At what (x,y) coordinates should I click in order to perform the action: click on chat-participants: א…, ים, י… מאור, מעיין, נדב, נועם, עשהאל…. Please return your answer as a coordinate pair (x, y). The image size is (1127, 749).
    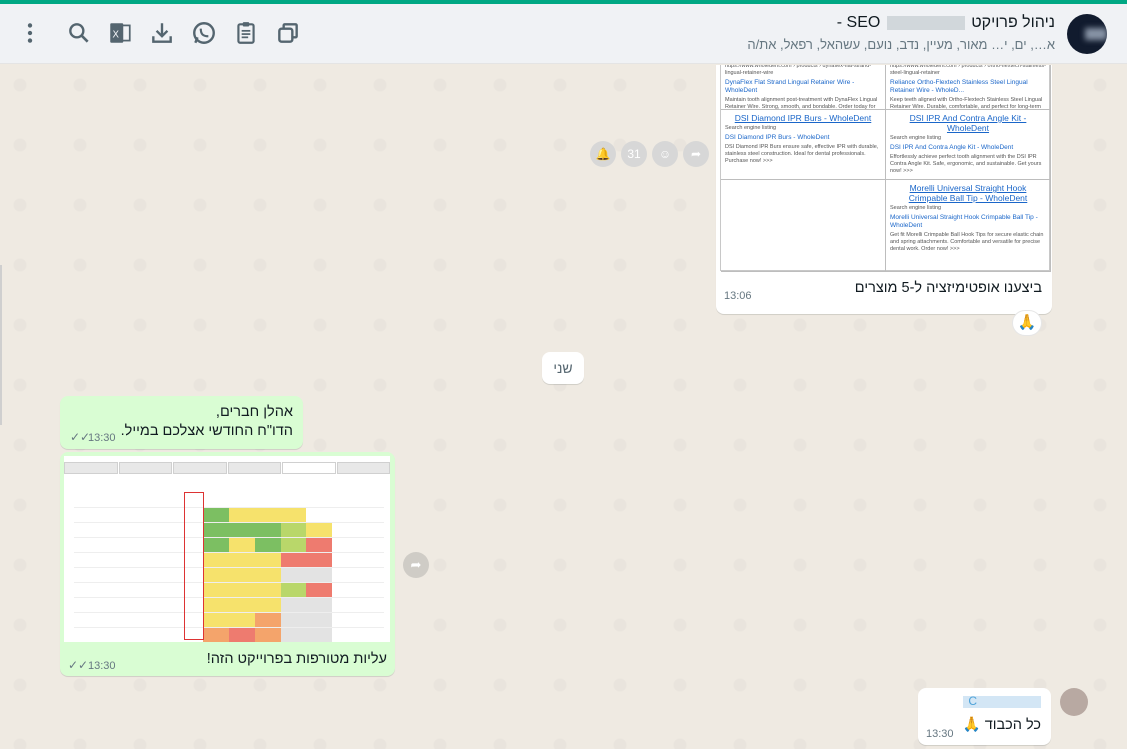
    Looking at the image, I should click on (901, 44).